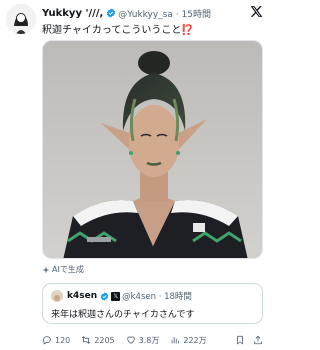  I want to click on retweet-button: 2205, so click(98, 340).